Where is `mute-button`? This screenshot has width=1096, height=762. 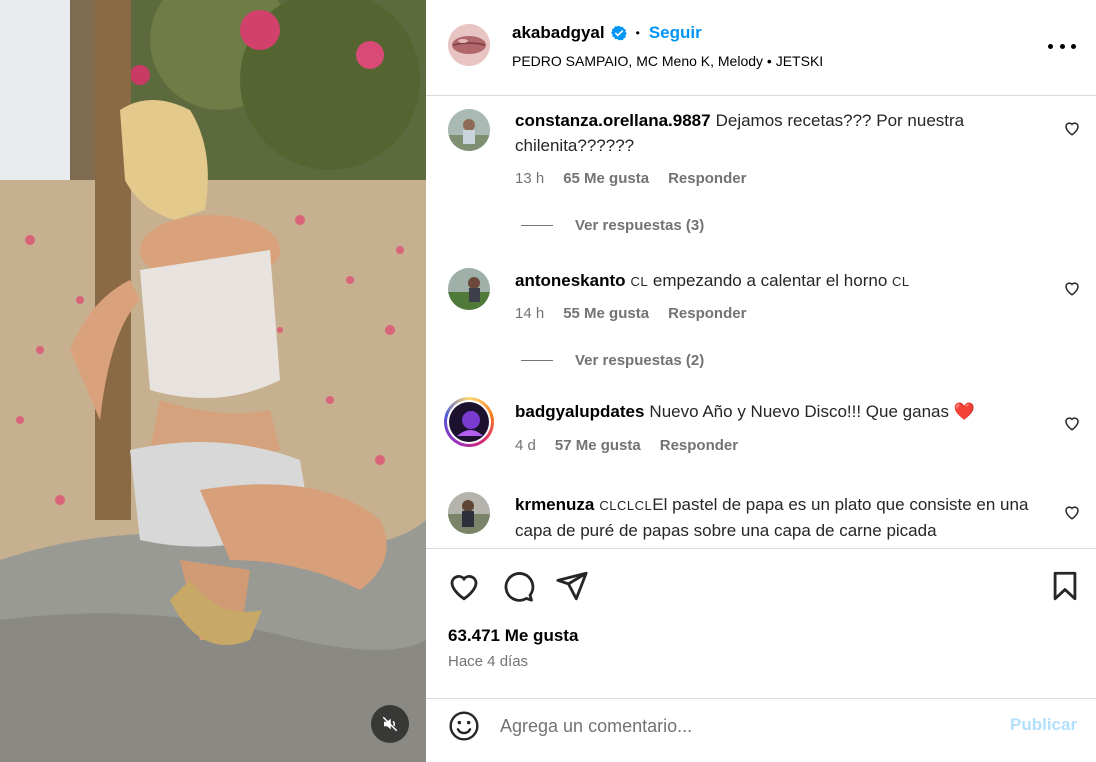
mute-button is located at coordinates (390, 724).